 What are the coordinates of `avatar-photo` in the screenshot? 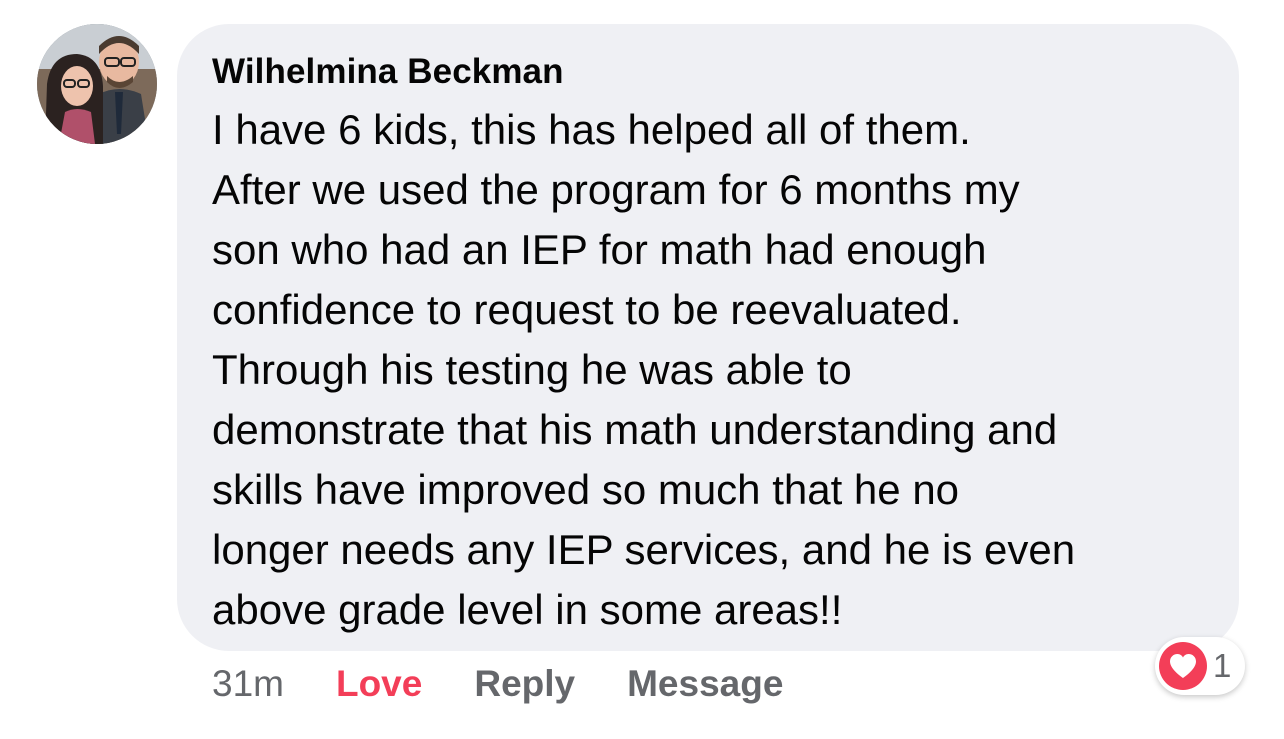 It's located at (97, 84).